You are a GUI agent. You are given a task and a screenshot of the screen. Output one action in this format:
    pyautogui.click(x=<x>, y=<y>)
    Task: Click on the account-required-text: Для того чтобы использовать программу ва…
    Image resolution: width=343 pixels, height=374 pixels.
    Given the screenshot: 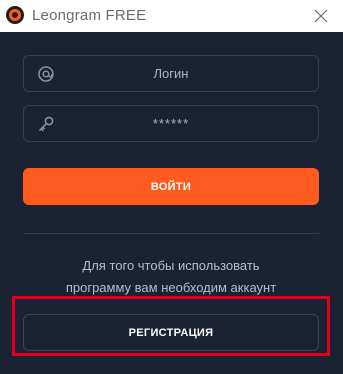 What is the action you would take?
    pyautogui.click(x=171, y=277)
    